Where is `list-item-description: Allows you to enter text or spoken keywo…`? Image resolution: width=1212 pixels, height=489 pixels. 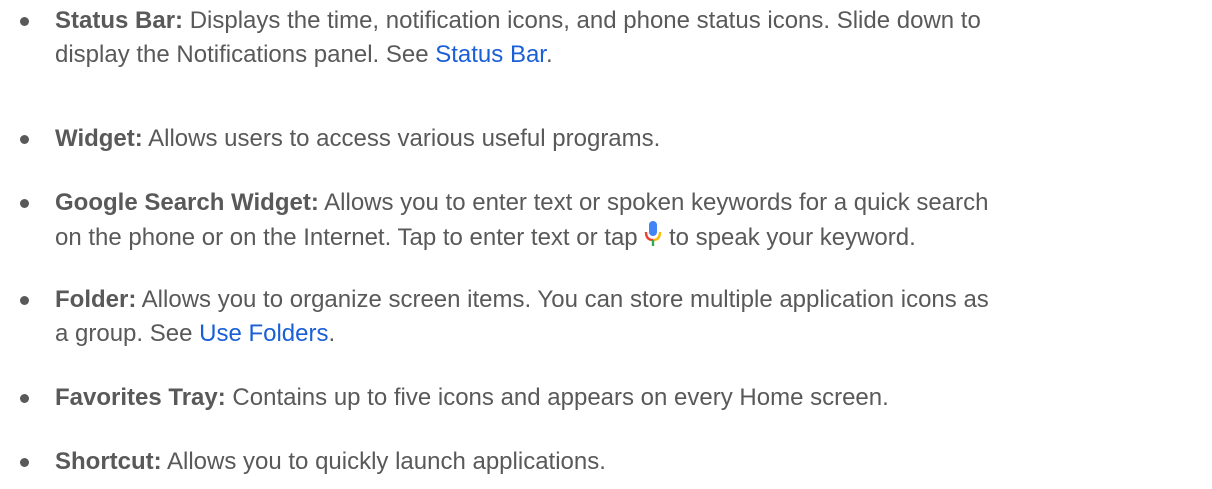
list-item-description: Allows you to enter text or spoken keywo… is located at coordinates (656, 202).